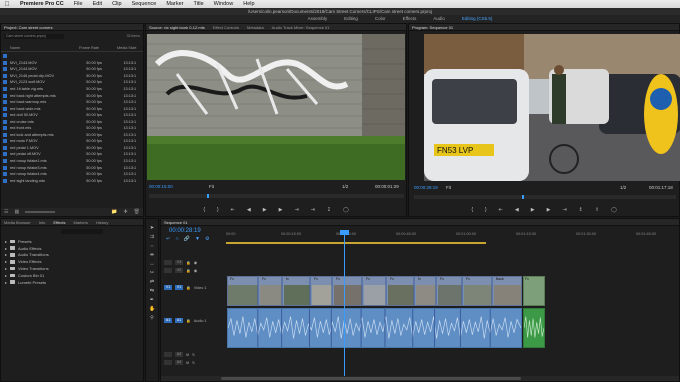 This screenshot has width=680, height=382. What do you see at coordinates (152, 282) in the screenshot?
I see `slip-tool-icon: ⇄` at bounding box center [152, 282].